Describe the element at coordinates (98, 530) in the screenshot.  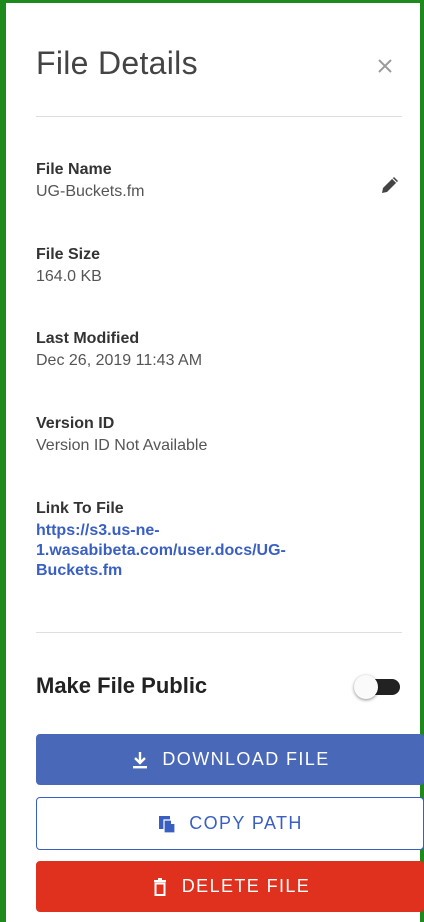
I see `file-link-line-1: https://s3.us-ne-` at that location.